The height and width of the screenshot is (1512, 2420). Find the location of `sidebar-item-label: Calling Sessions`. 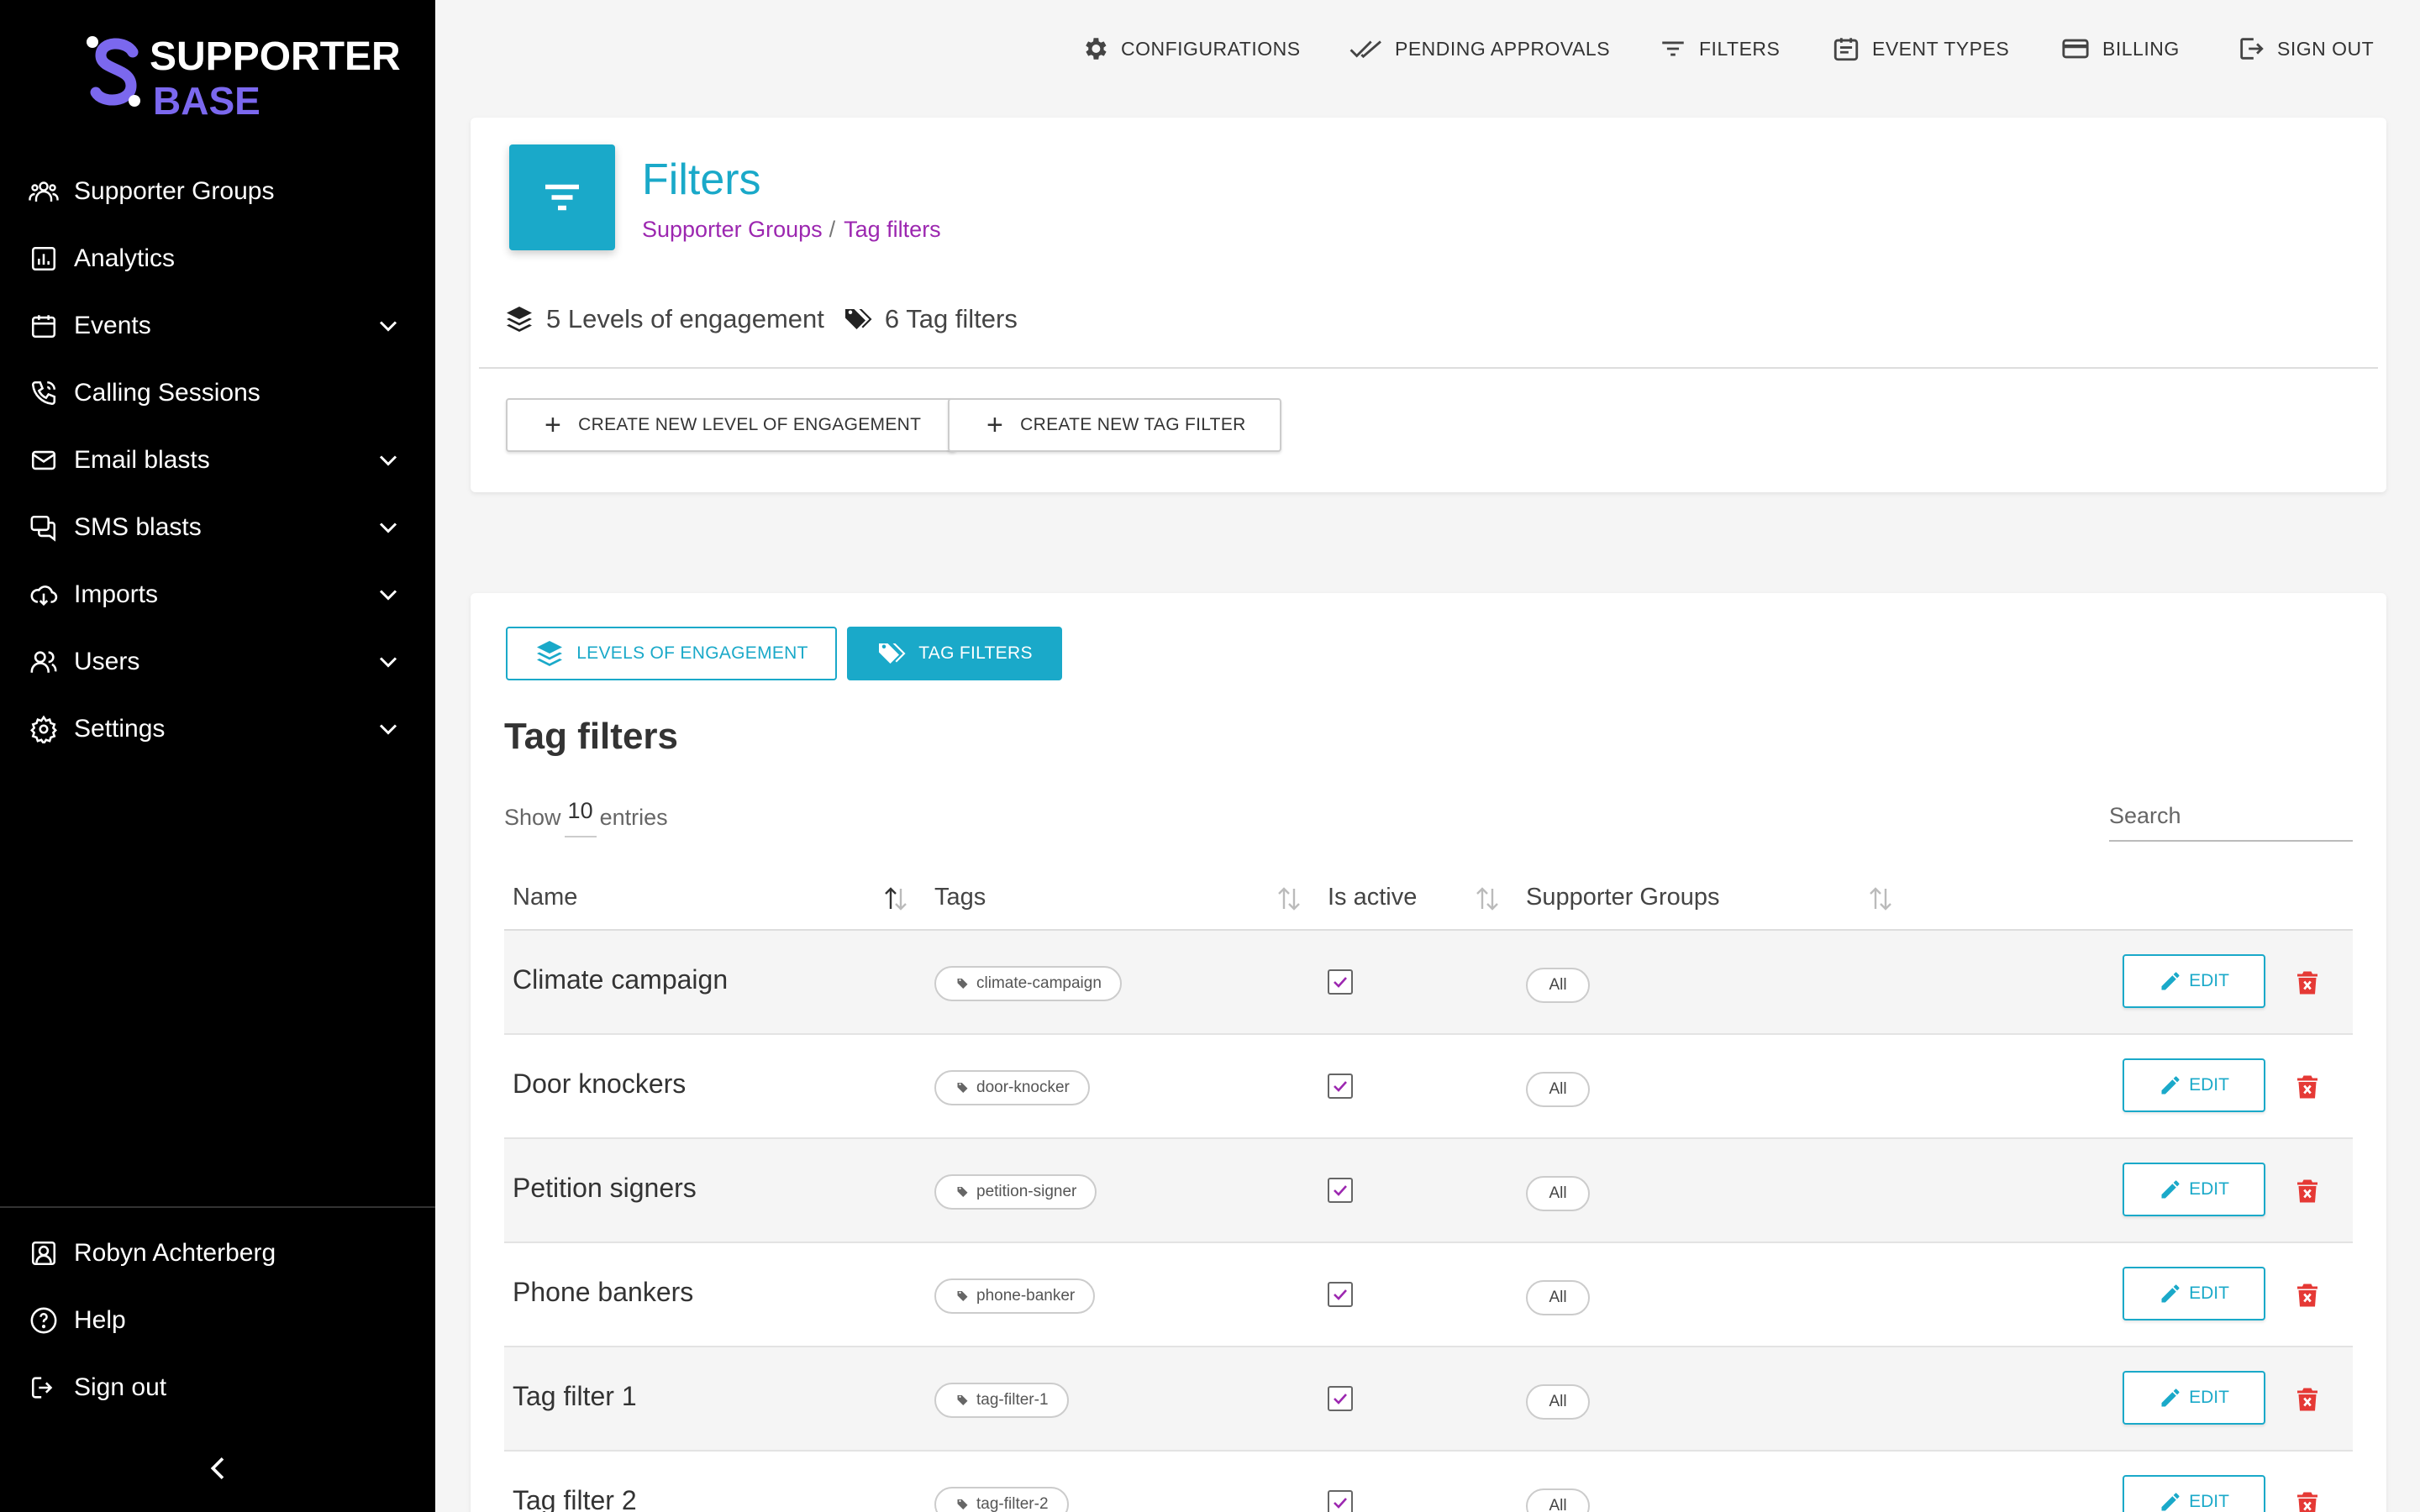

sidebar-item-label: Calling Sessions is located at coordinates (167, 393).